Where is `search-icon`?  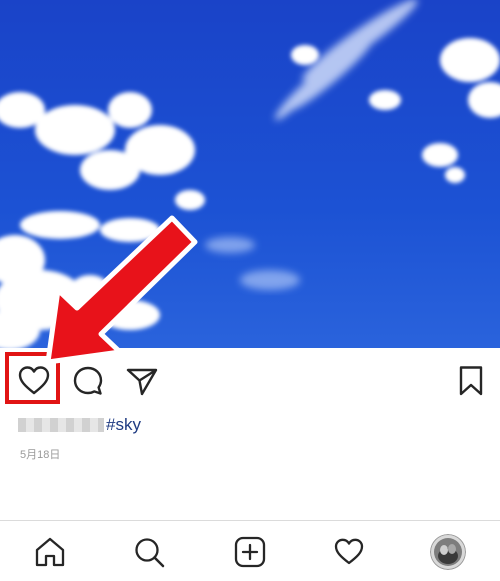 search-icon is located at coordinates (149, 552).